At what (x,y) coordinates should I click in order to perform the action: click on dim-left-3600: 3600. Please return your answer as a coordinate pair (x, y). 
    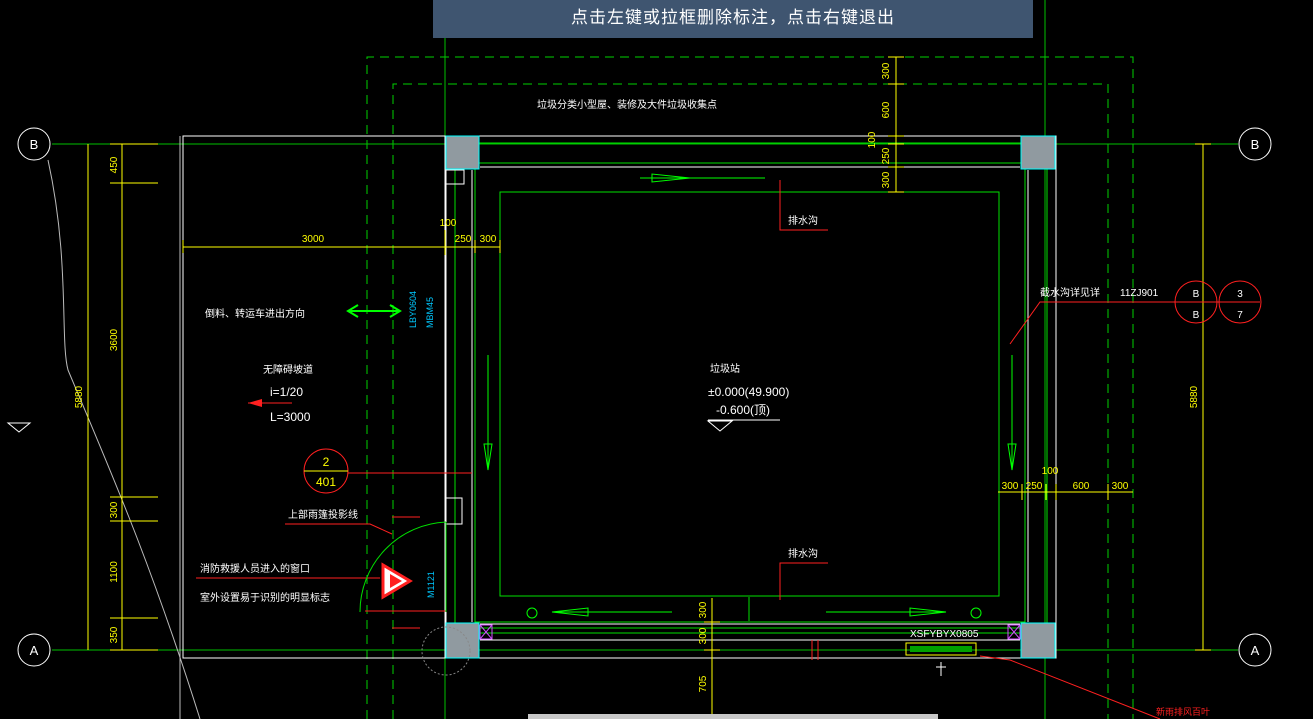
    Looking at the image, I should click on (114, 339).